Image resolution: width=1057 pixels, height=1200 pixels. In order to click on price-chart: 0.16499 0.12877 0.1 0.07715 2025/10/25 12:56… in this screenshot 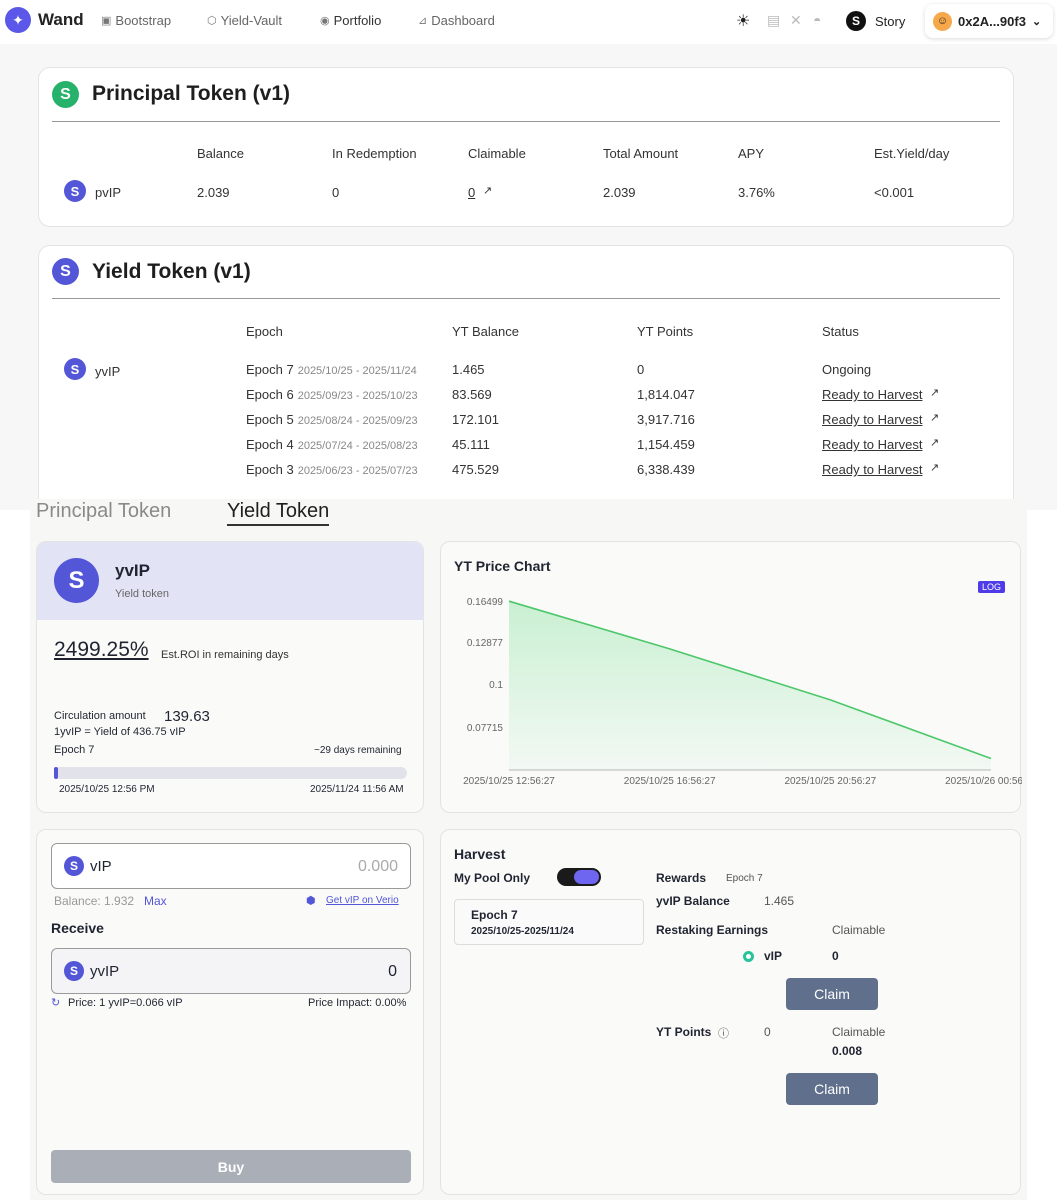, I will do `click(742, 692)`.